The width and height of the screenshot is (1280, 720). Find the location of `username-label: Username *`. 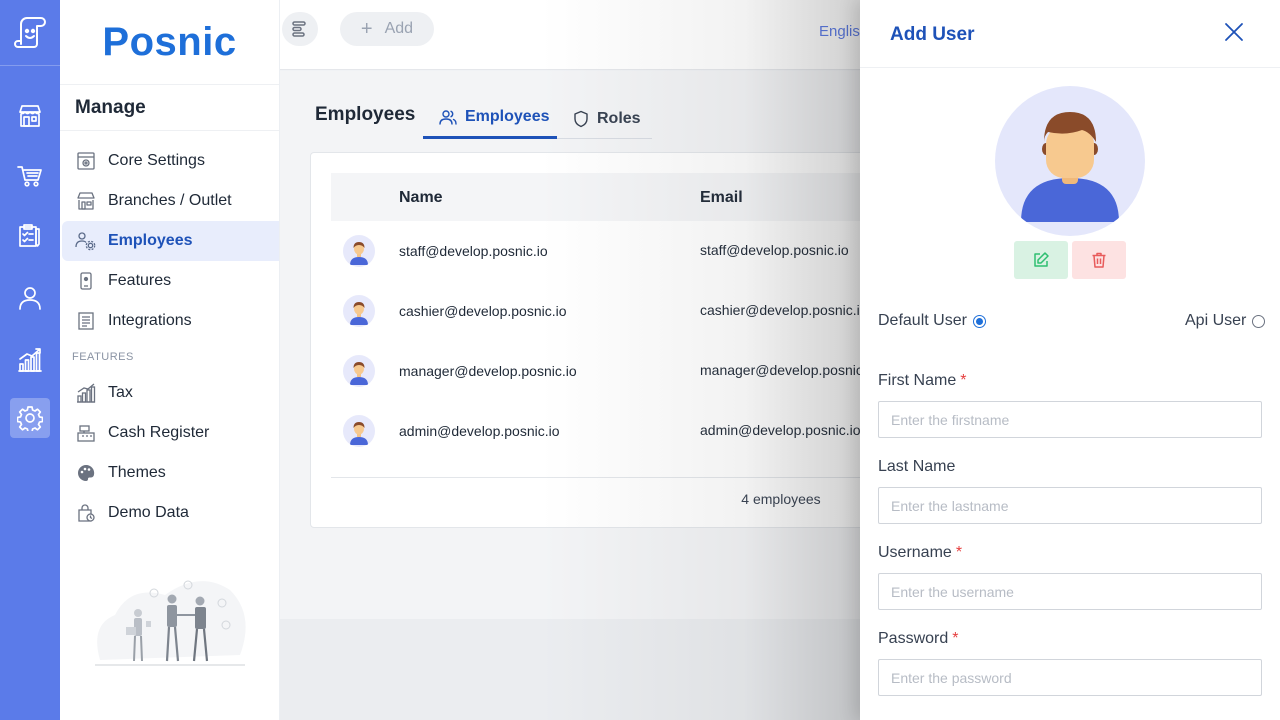

username-label: Username * is located at coordinates (920, 552).